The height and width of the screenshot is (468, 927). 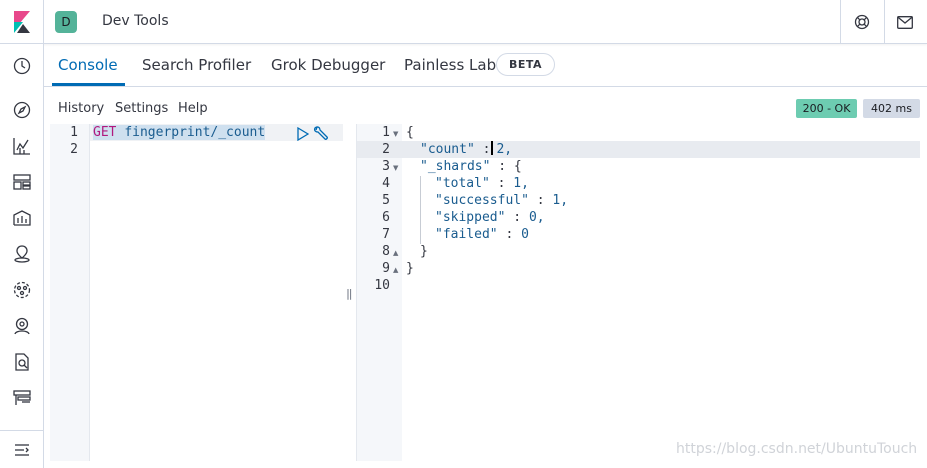 What do you see at coordinates (349, 293) in the screenshot?
I see `panel-resizer: ‖` at bounding box center [349, 293].